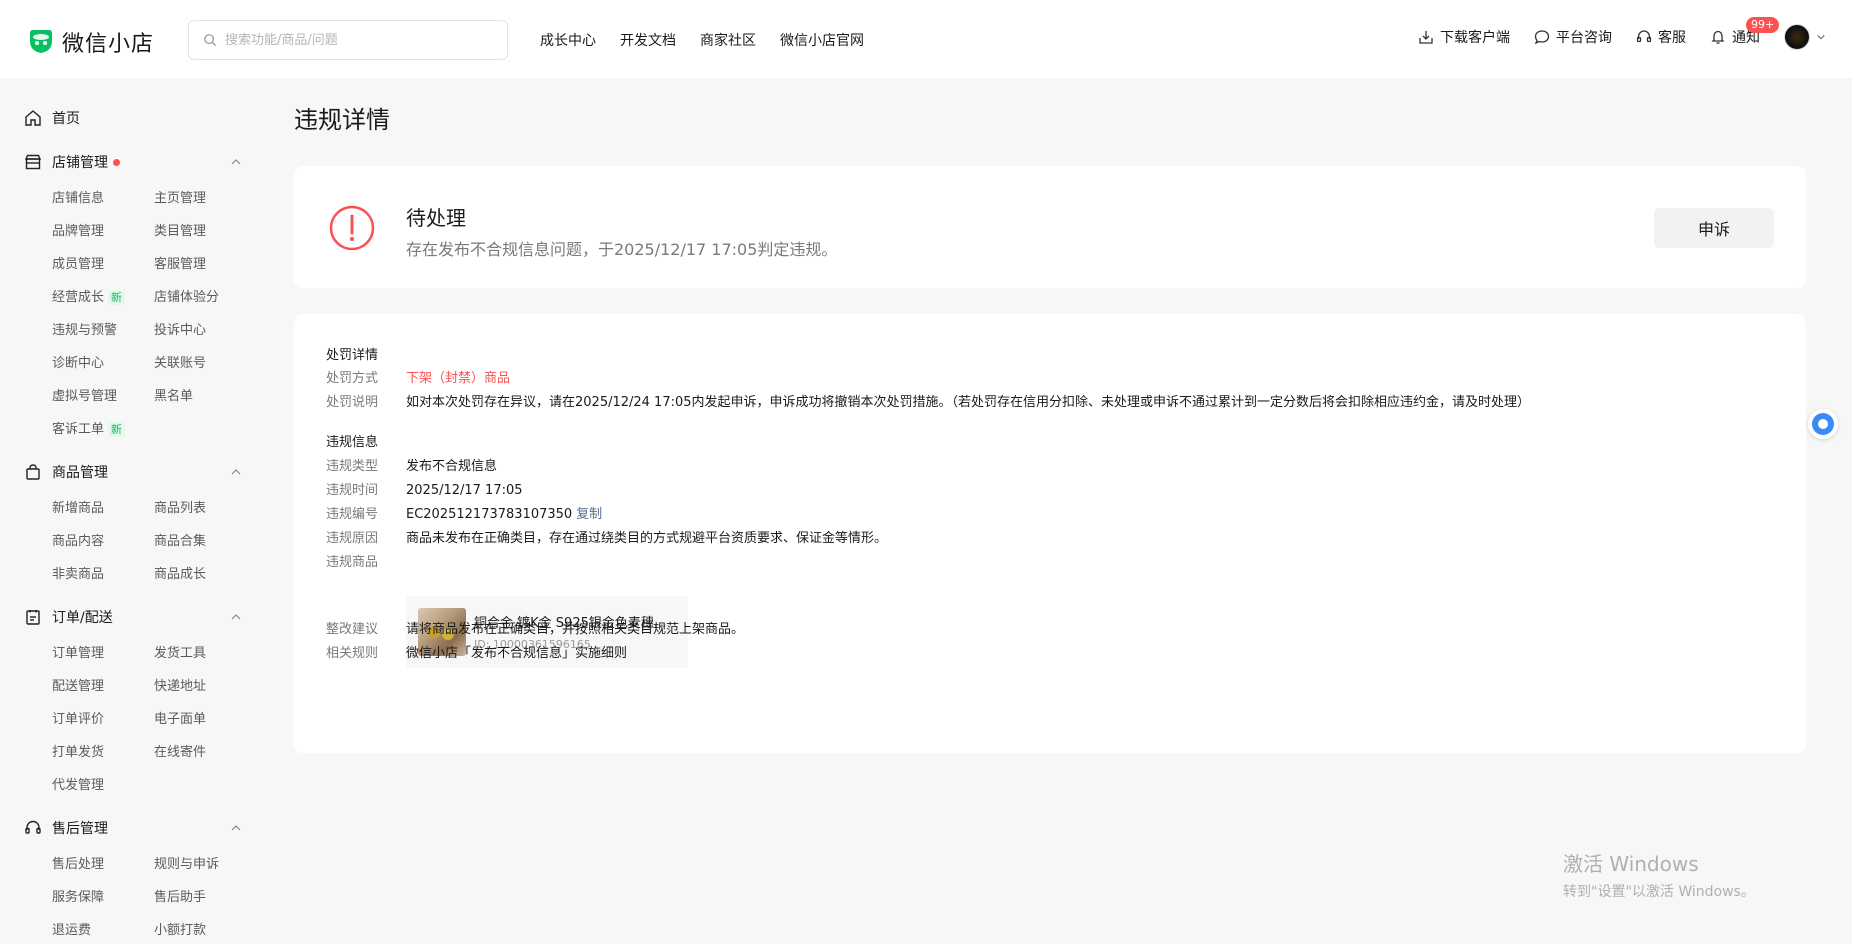  Describe the element at coordinates (648, 40) in the screenshot. I see `nav-dev-docs: 开发文档` at that location.